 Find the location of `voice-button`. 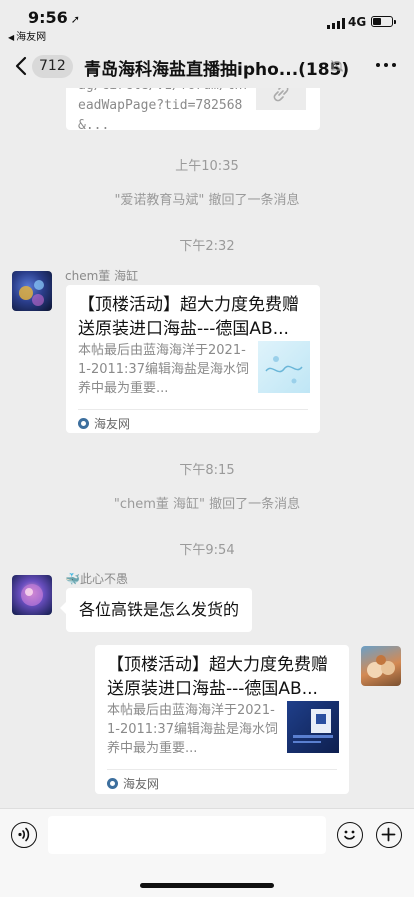

voice-button is located at coordinates (24, 835).